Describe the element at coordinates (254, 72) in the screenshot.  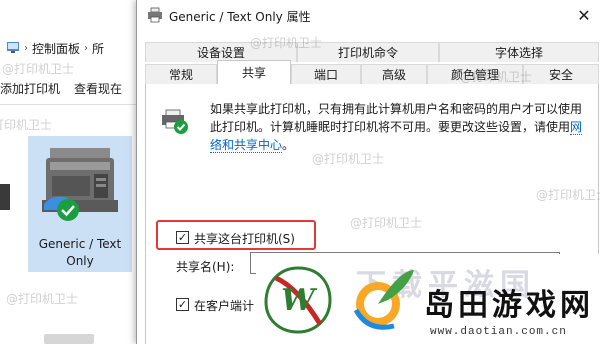
I see `tab-sharing: 共享` at that location.